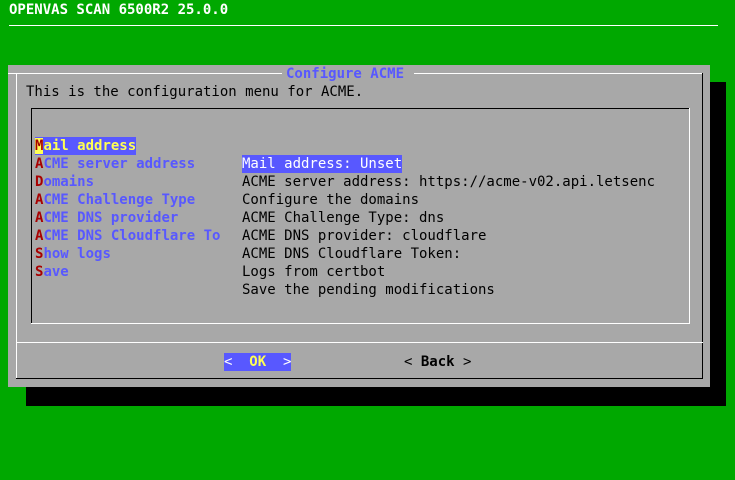 This screenshot has height=480, width=735. Describe the element at coordinates (132, 236) in the screenshot. I see `menu-tag-label: CME DNS Cloudflare To` at that location.